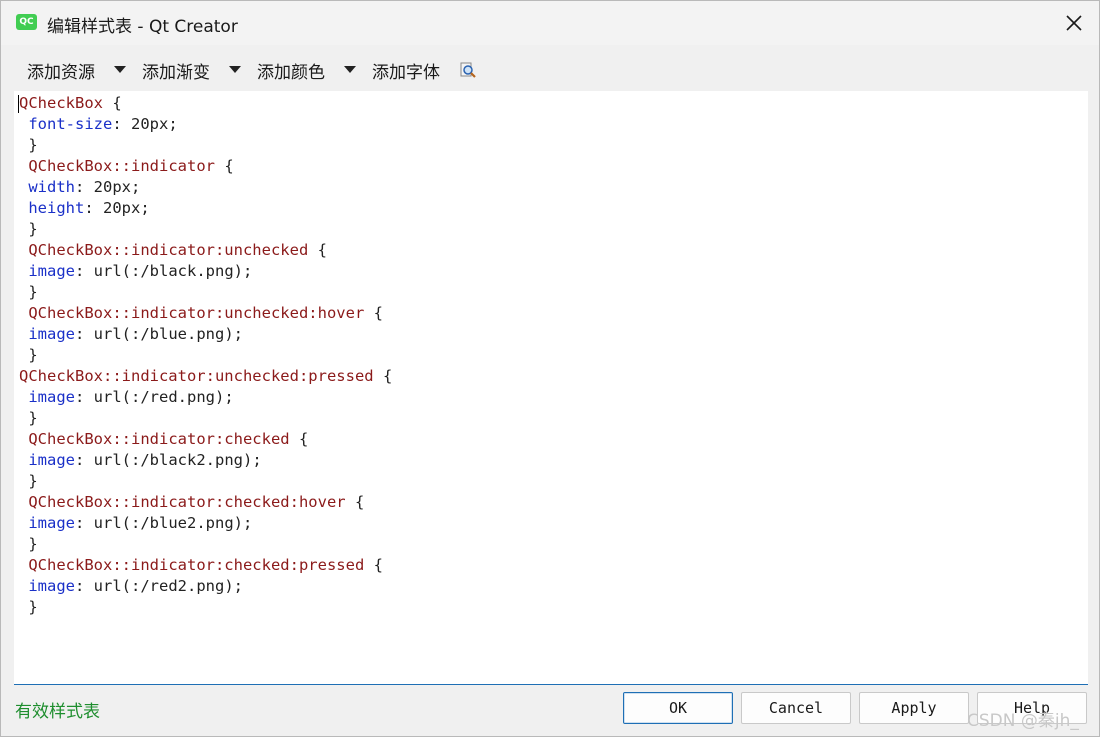 The image size is (1100, 737). I want to click on code-line: image: url(:/black.png);, so click(205, 271).